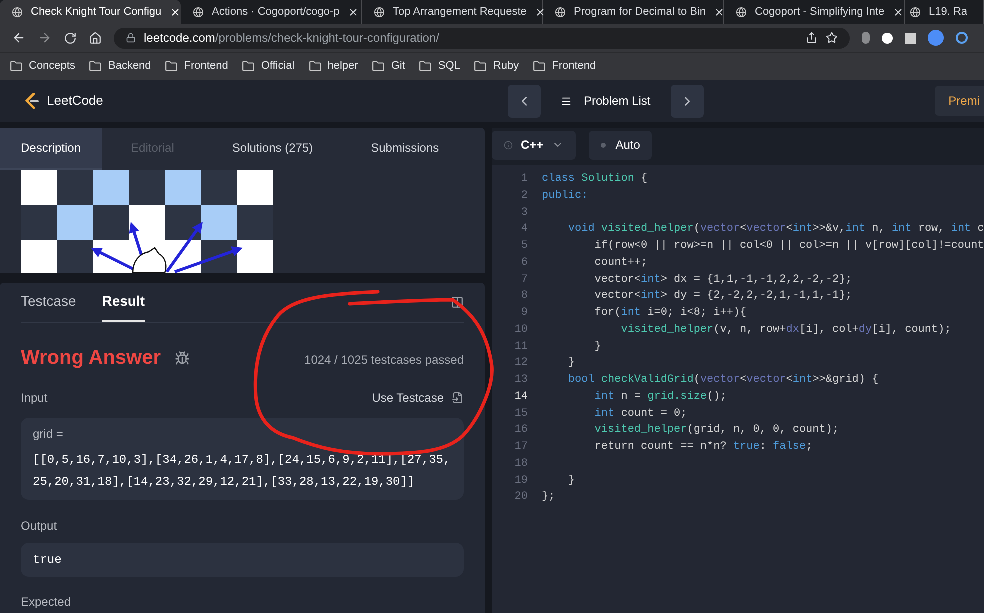 The image size is (984, 613). What do you see at coordinates (96, 12) in the screenshot?
I see `tab-title: Check Knight Tour Configu` at bounding box center [96, 12].